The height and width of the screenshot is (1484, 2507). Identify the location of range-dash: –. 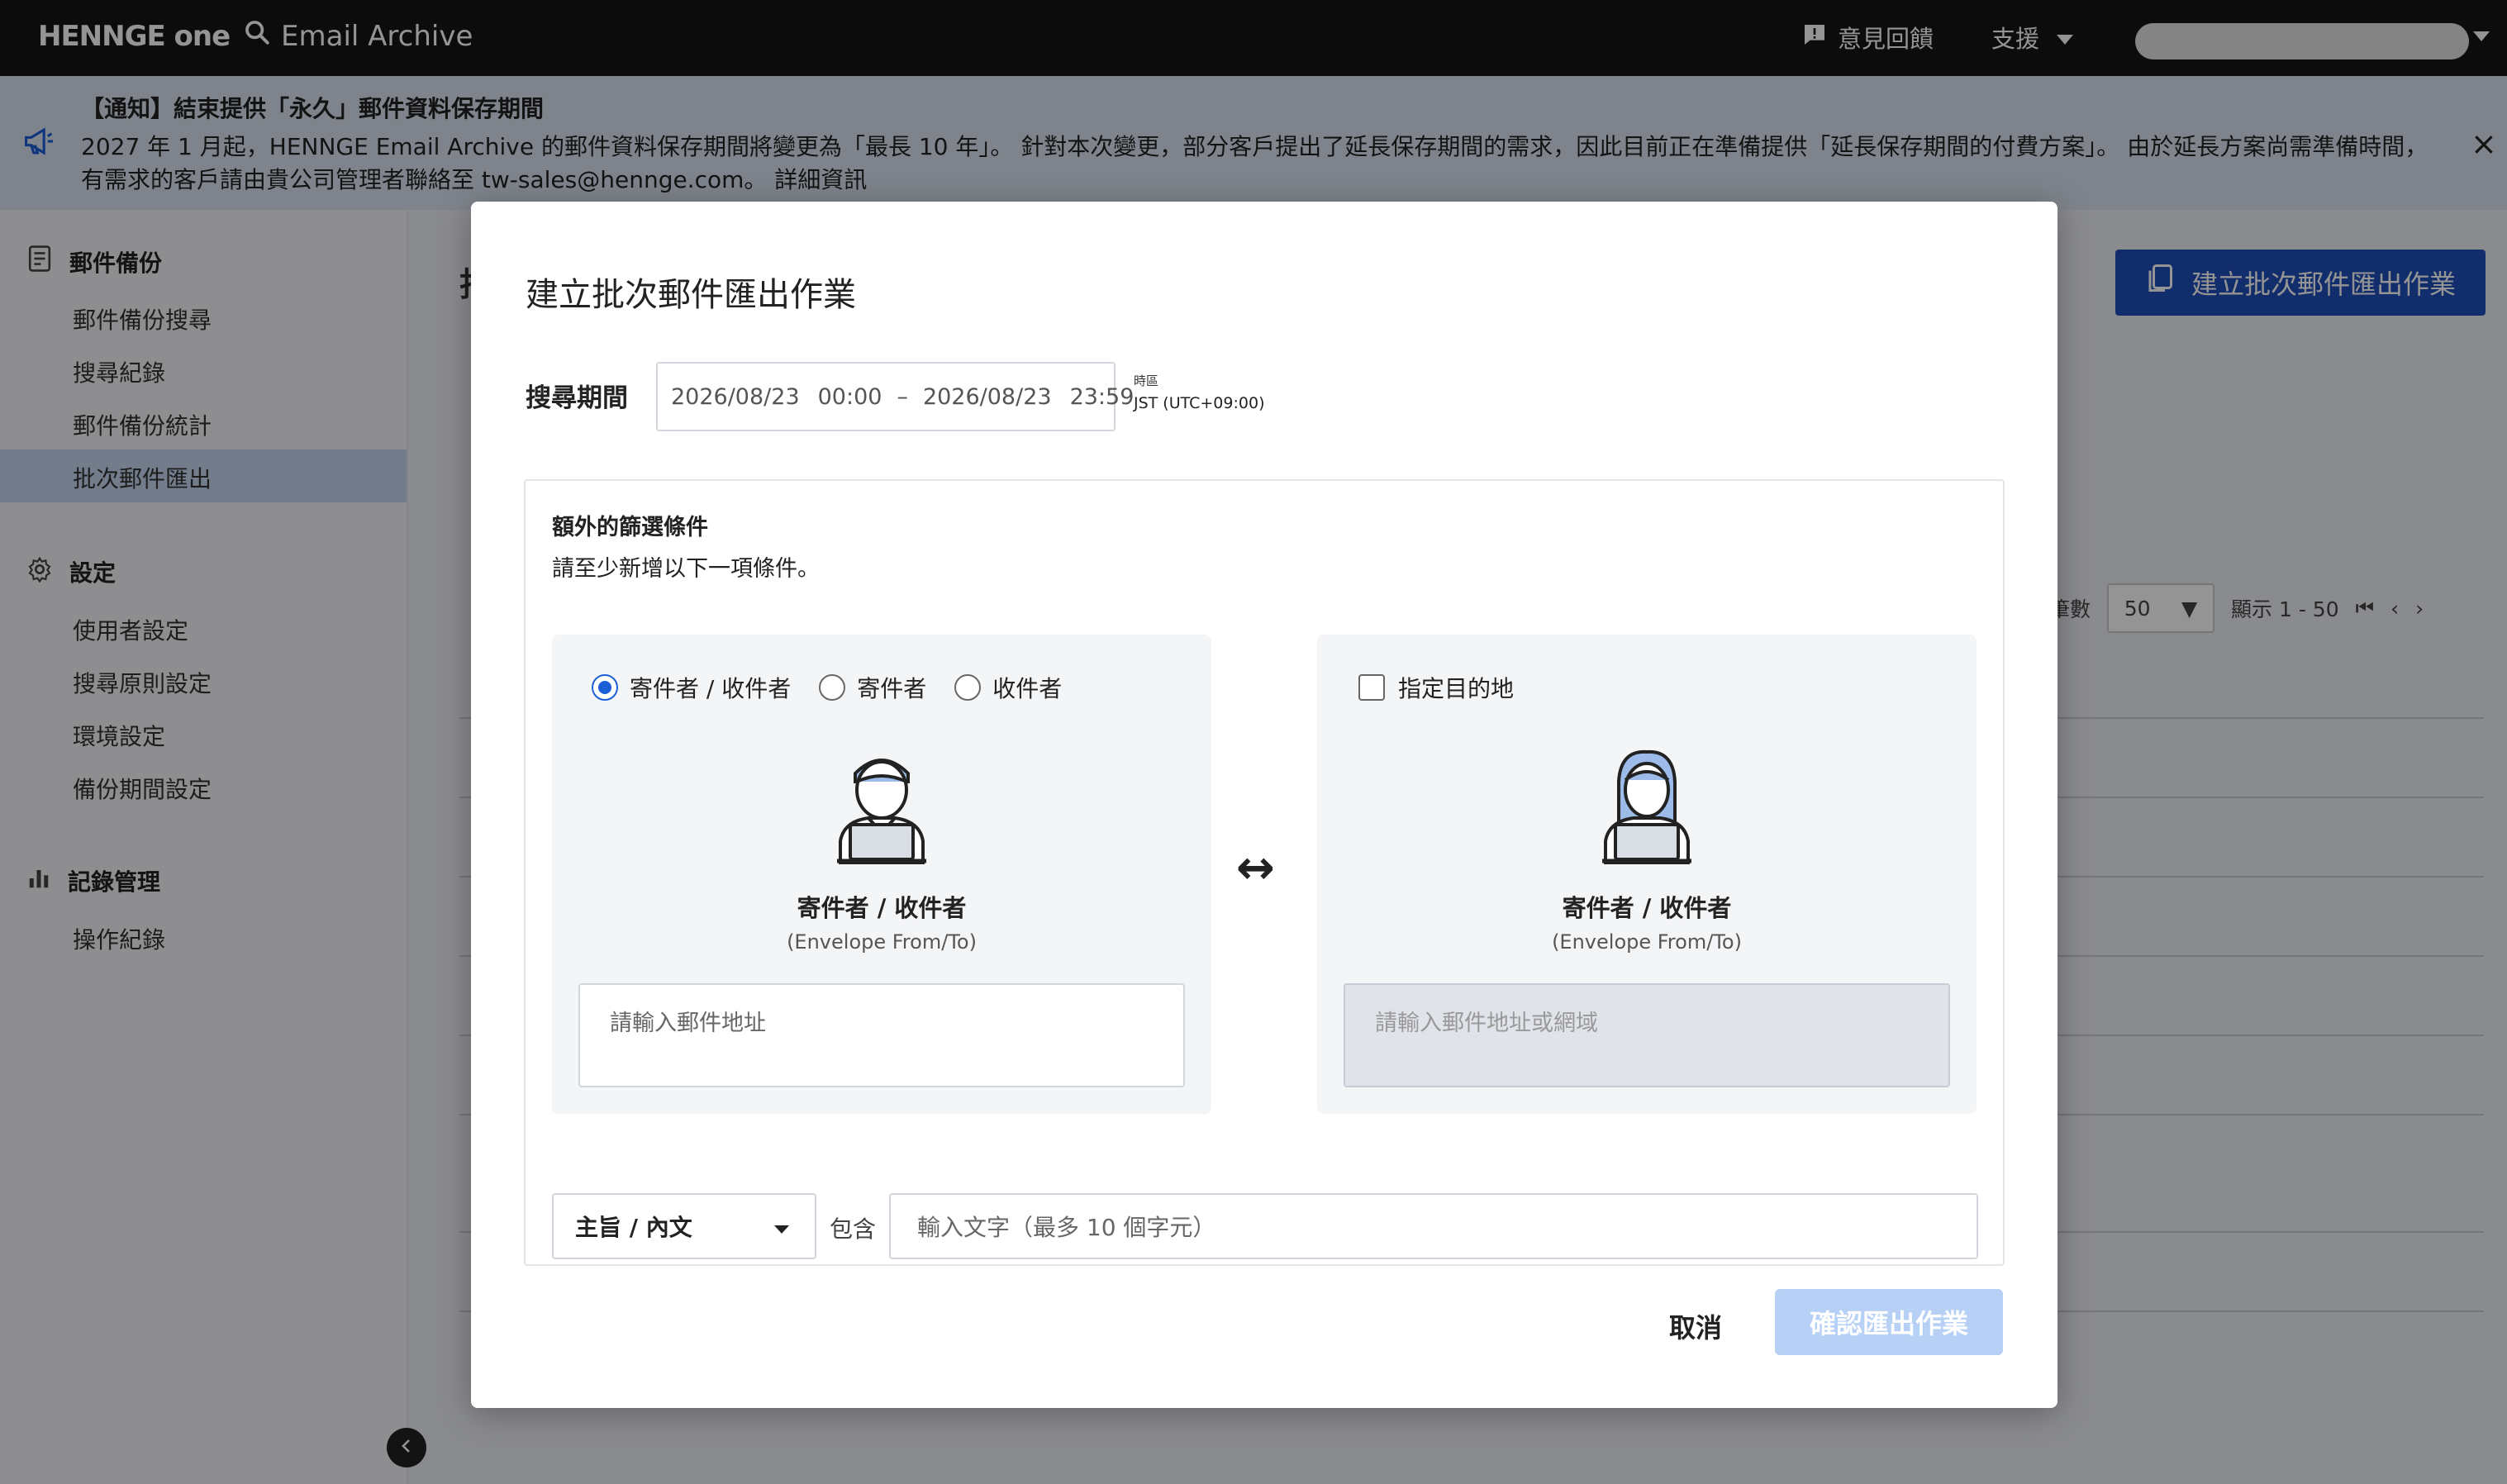
(902, 396).